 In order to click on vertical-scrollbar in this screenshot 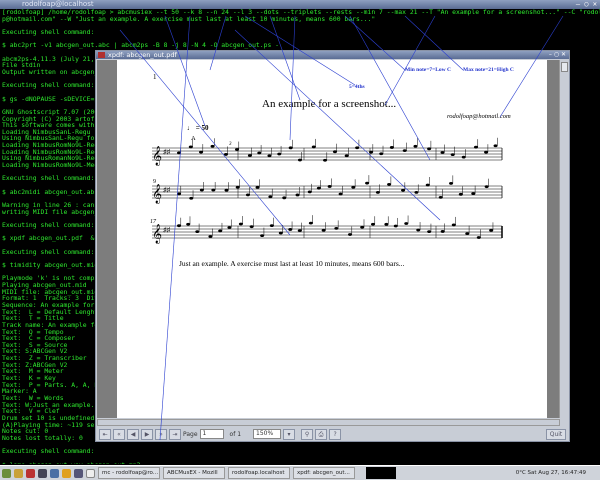, I will do `click(563, 239)`.